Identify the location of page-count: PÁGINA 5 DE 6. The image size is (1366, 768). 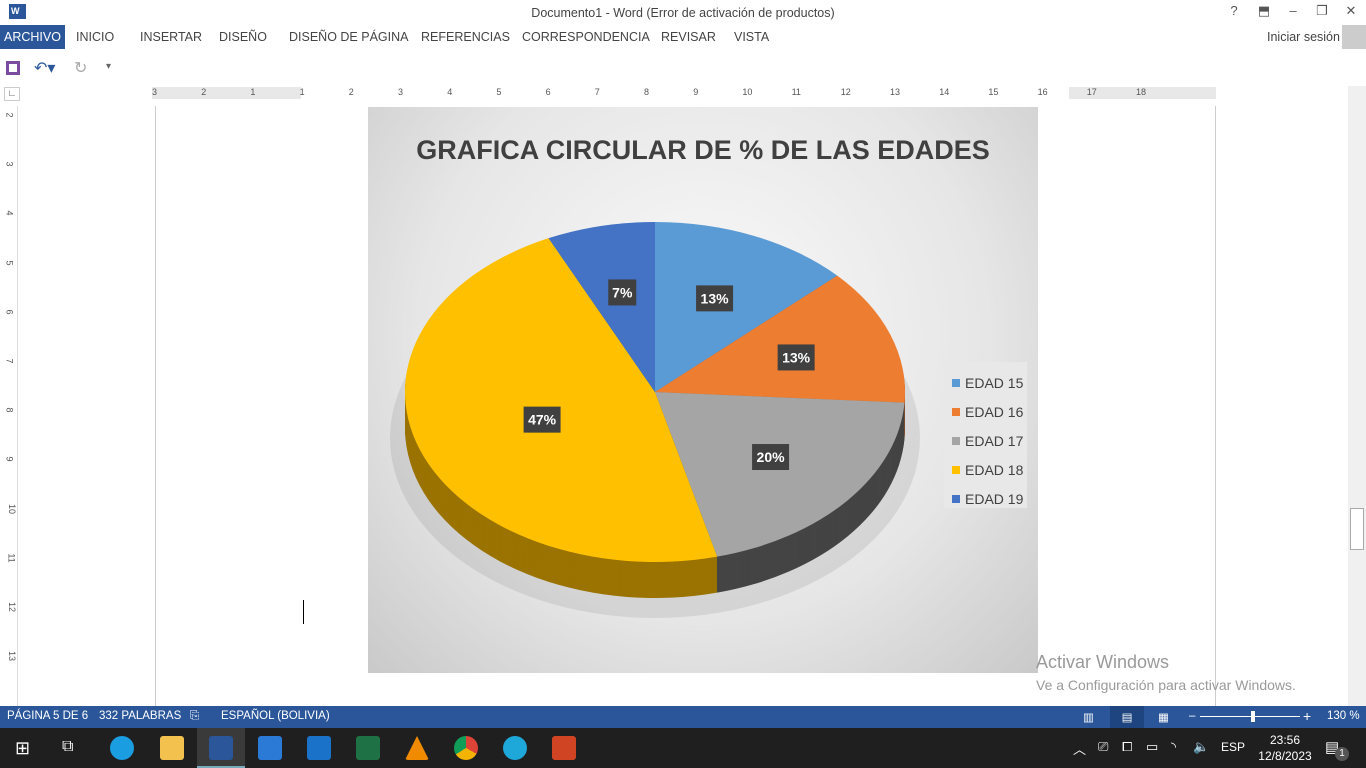
(47, 716).